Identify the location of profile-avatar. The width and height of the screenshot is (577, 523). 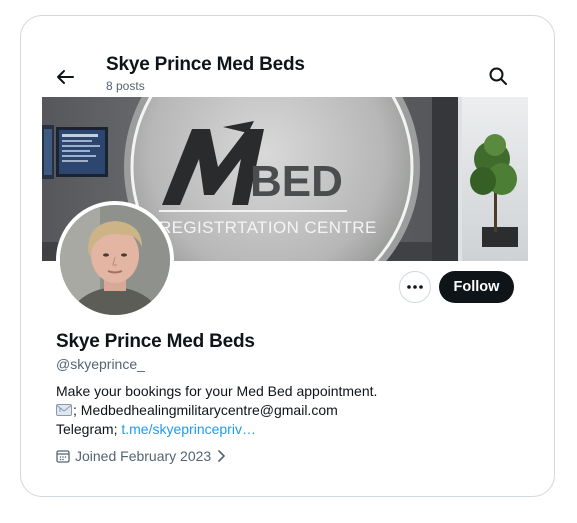
(115, 260).